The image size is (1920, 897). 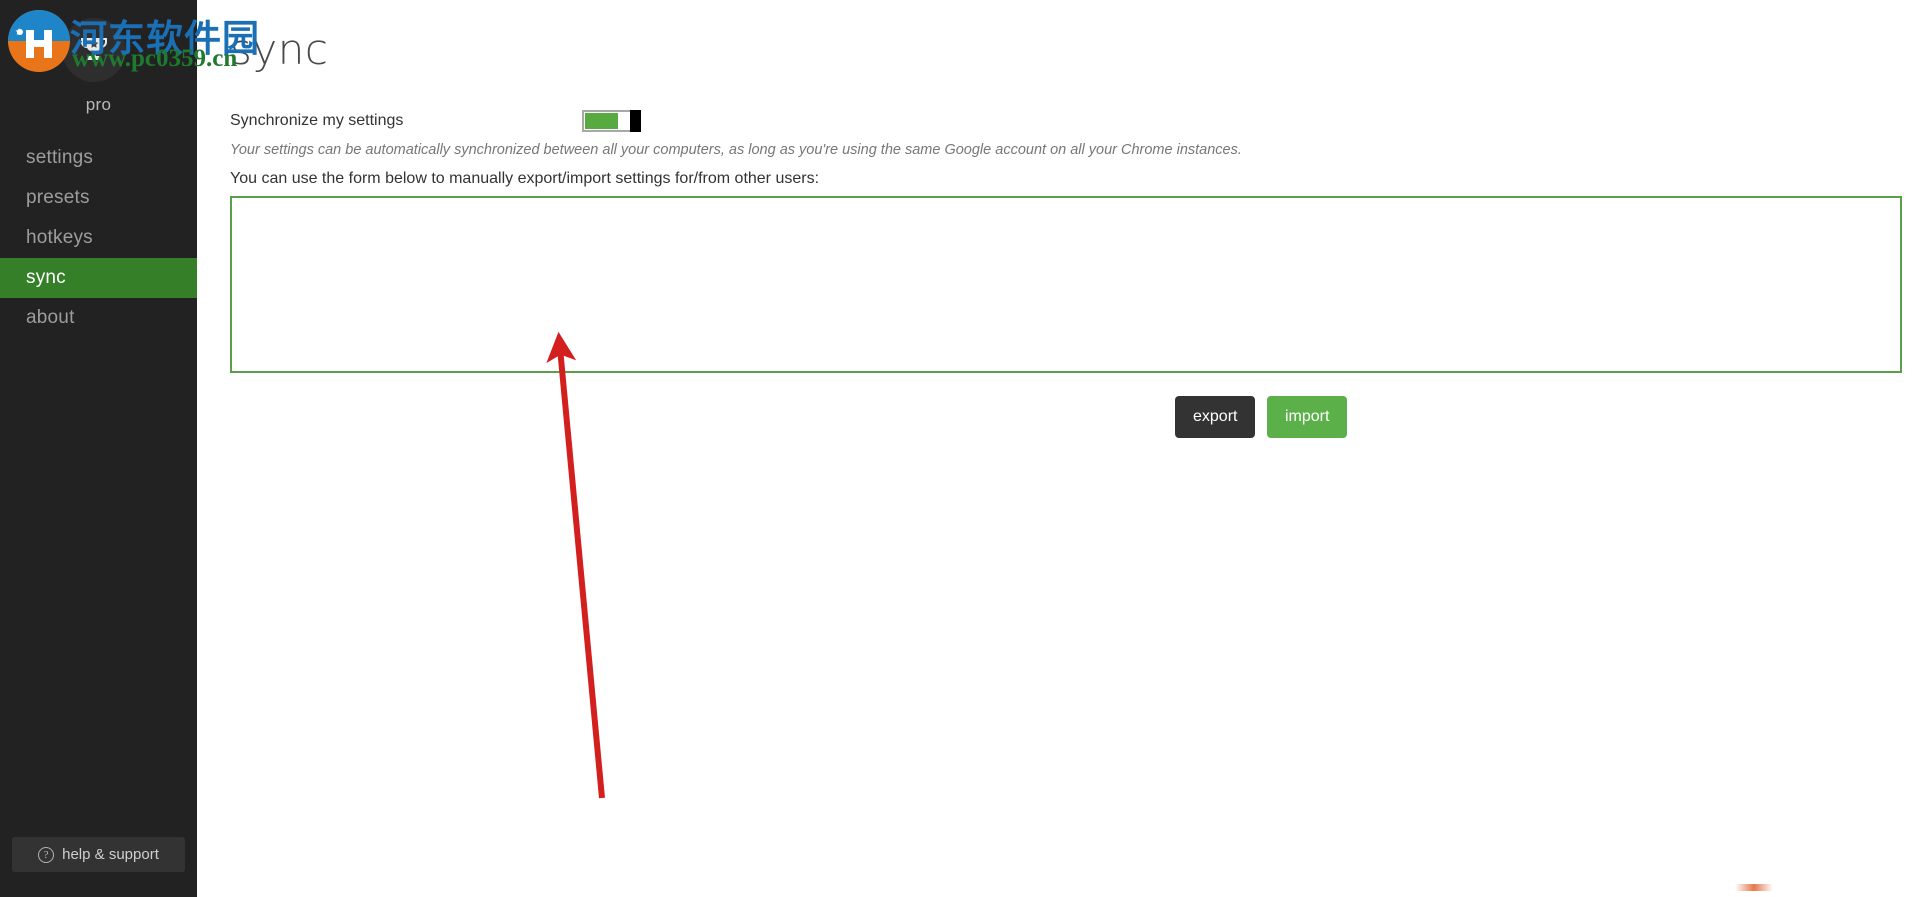 What do you see at coordinates (1060, 123) in the screenshot?
I see `sync-setting-row: Synchronize my settings` at bounding box center [1060, 123].